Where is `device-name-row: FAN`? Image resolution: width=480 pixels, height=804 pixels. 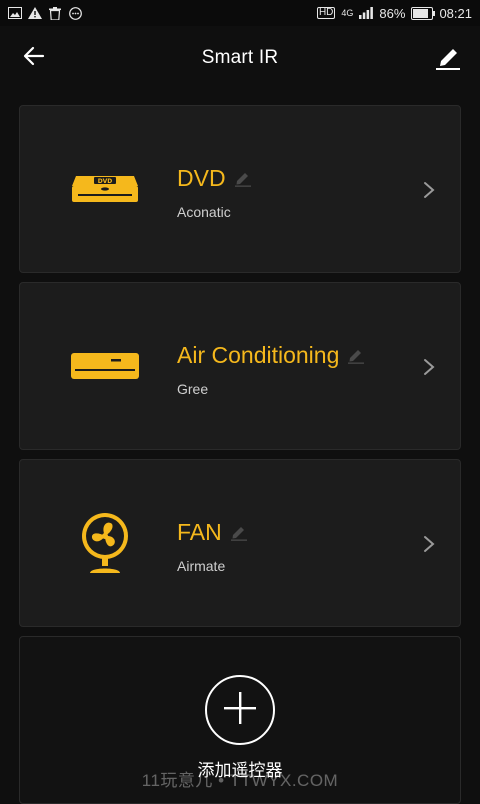 device-name-row: FAN is located at coordinates (212, 532).